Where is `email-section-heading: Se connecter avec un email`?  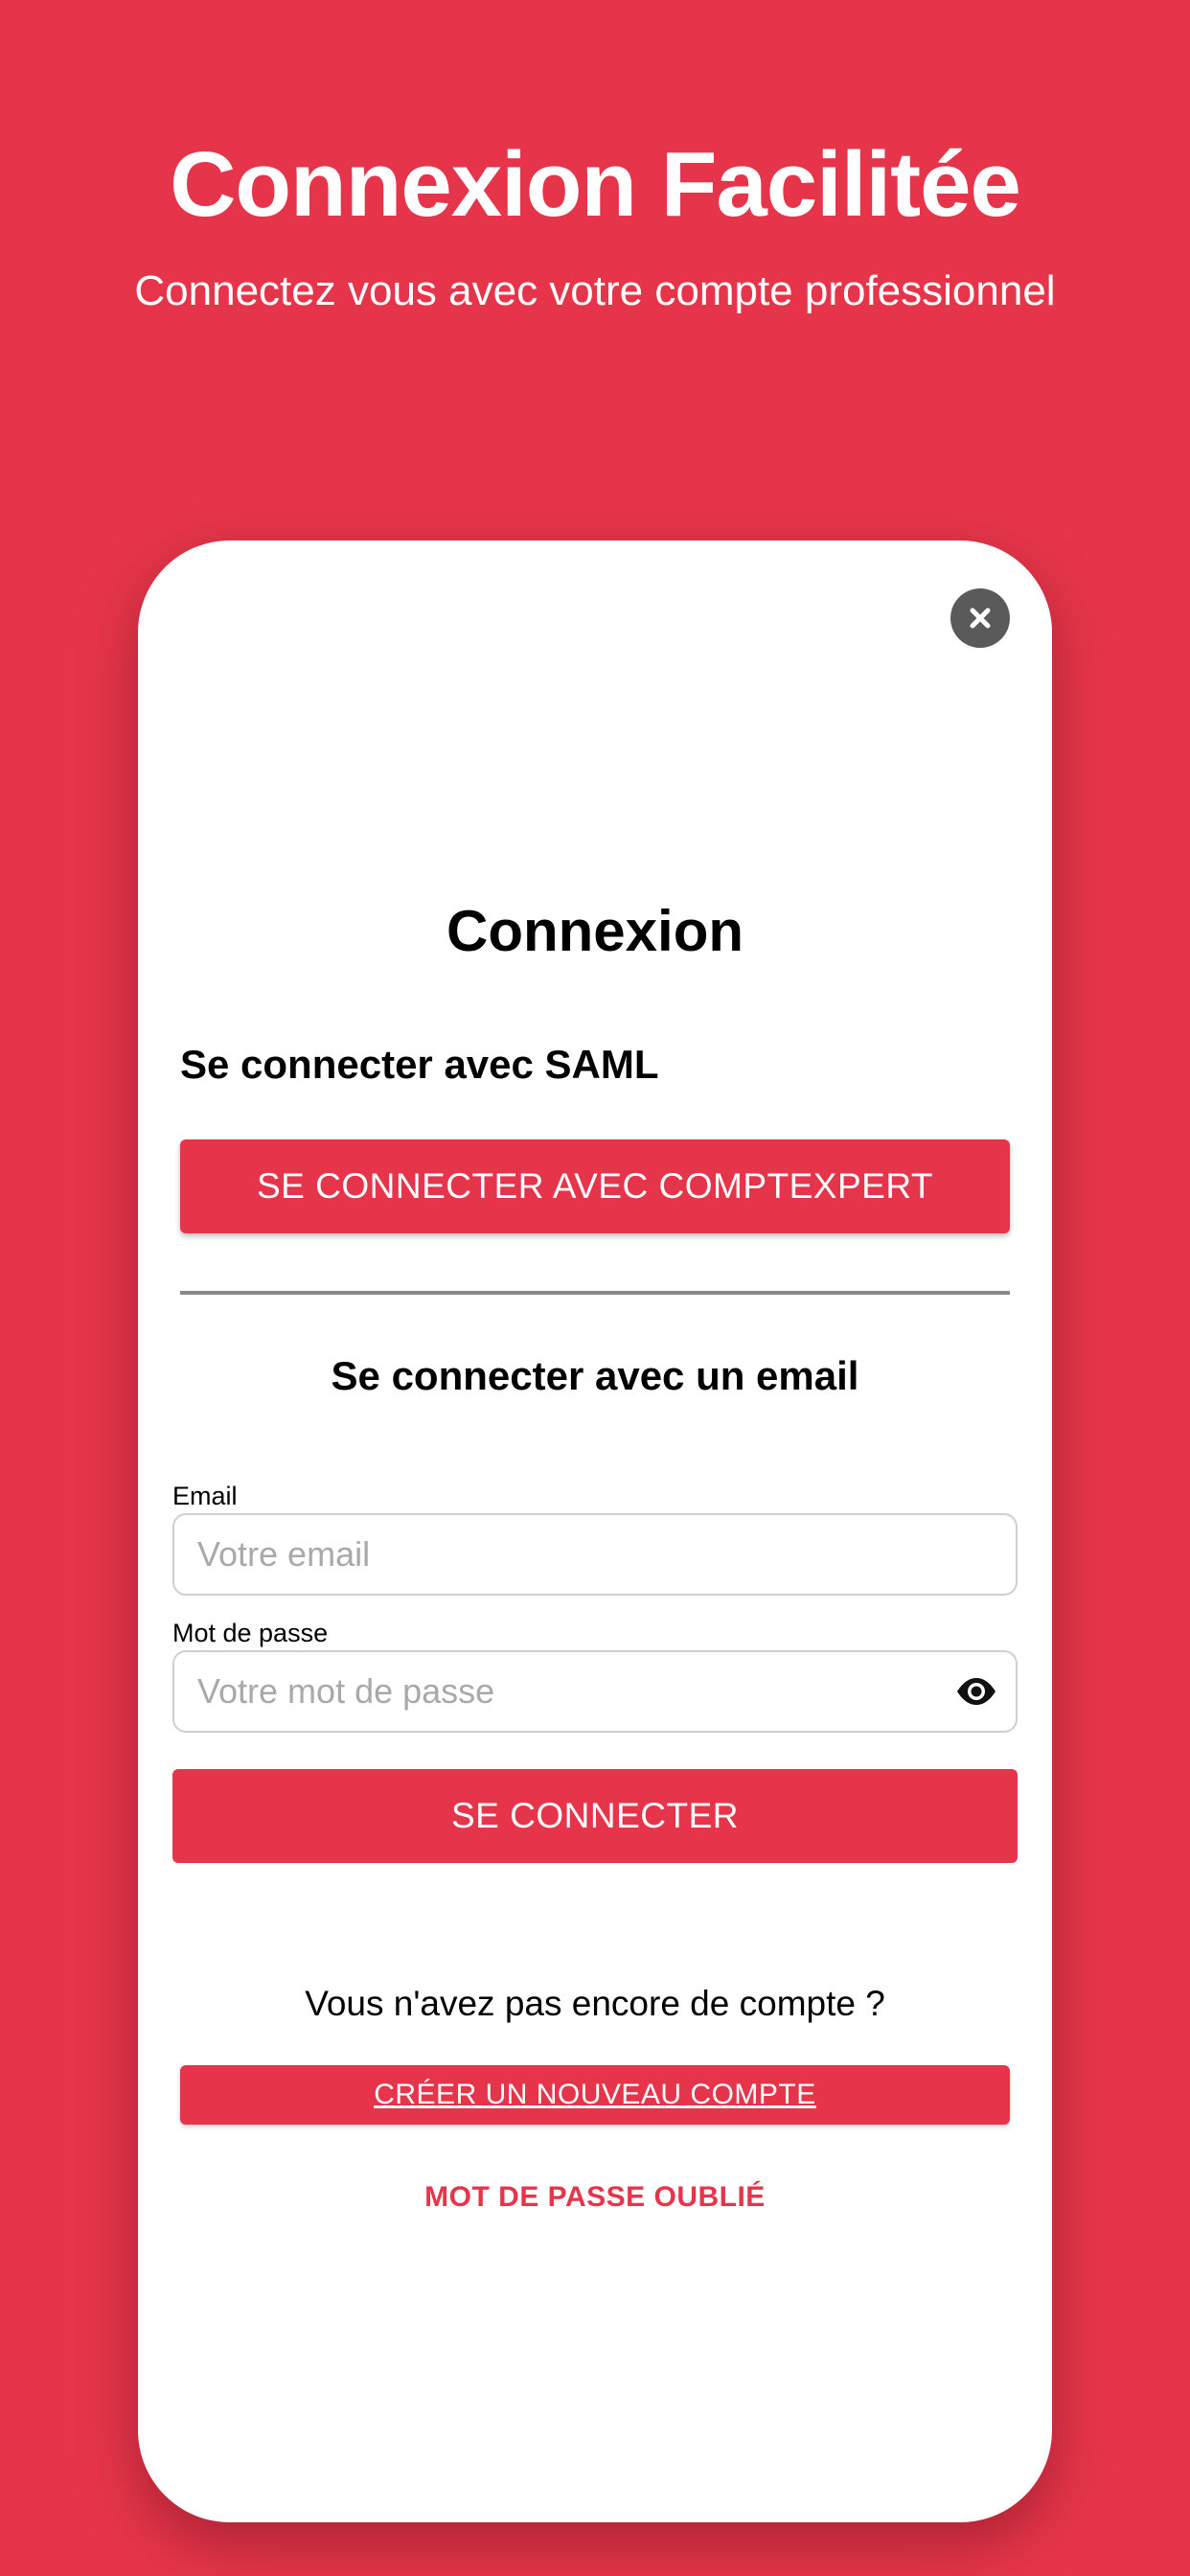
email-section-heading: Se connecter avec un email is located at coordinates (595, 1375).